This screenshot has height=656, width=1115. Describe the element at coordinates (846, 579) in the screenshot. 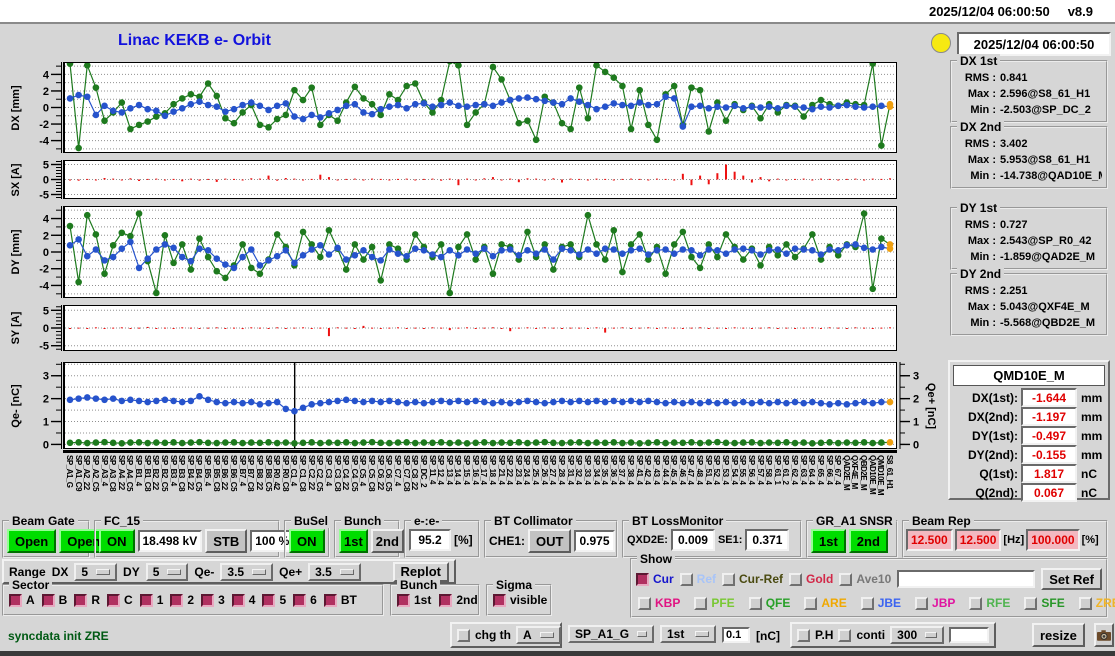

I see `checkbox-ave10` at that location.